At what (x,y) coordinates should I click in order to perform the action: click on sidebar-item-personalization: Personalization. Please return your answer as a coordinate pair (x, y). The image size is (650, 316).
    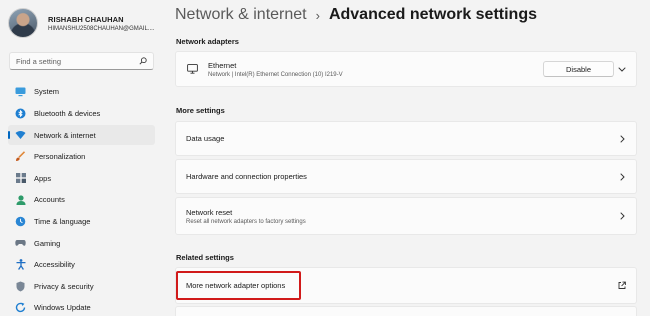
    Looking at the image, I should click on (81, 157).